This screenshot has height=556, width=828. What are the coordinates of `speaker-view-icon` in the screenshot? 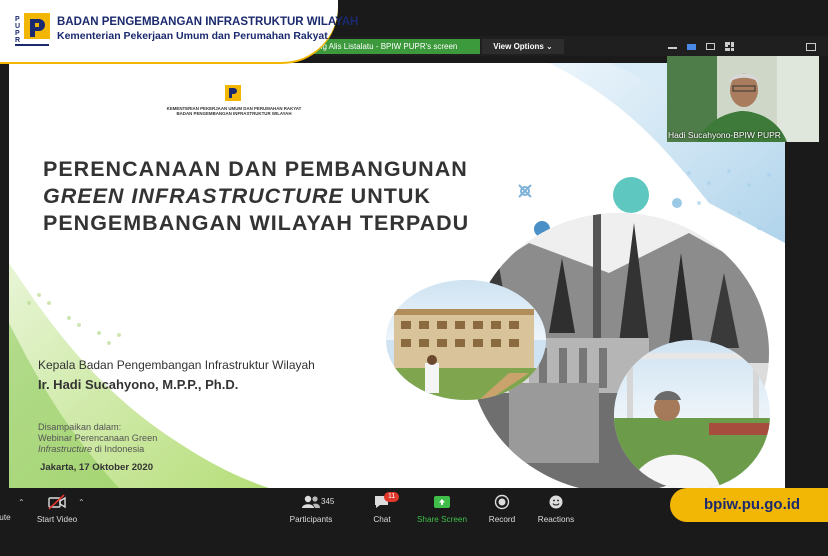 It's located at (691, 47).